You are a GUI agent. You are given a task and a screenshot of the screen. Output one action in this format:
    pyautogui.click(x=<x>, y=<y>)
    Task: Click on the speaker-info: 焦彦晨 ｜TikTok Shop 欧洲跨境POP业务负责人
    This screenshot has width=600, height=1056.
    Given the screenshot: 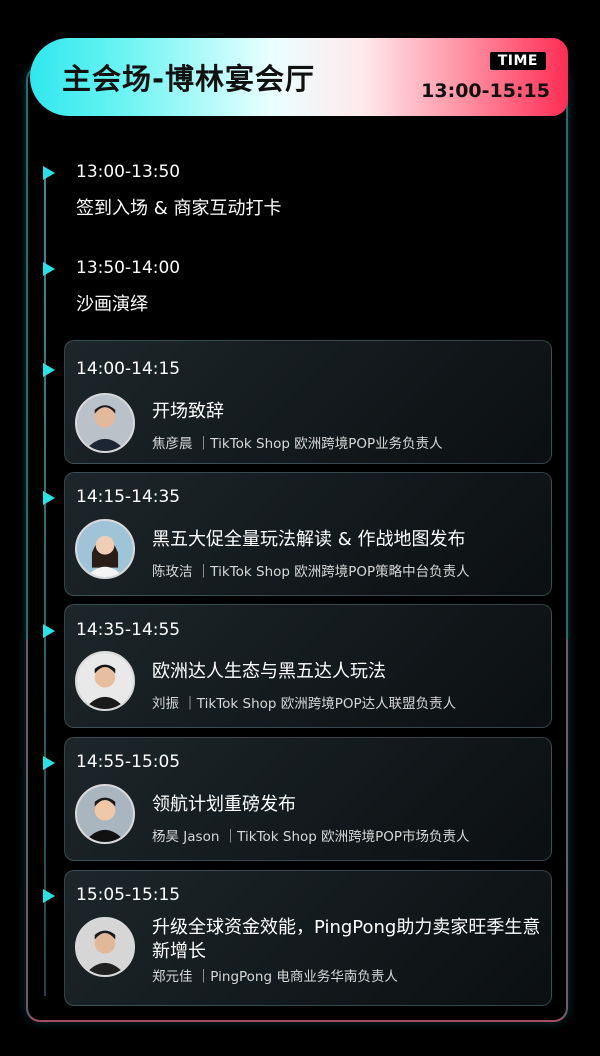 What is the action you would take?
    pyautogui.click(x=297, y=444)
    